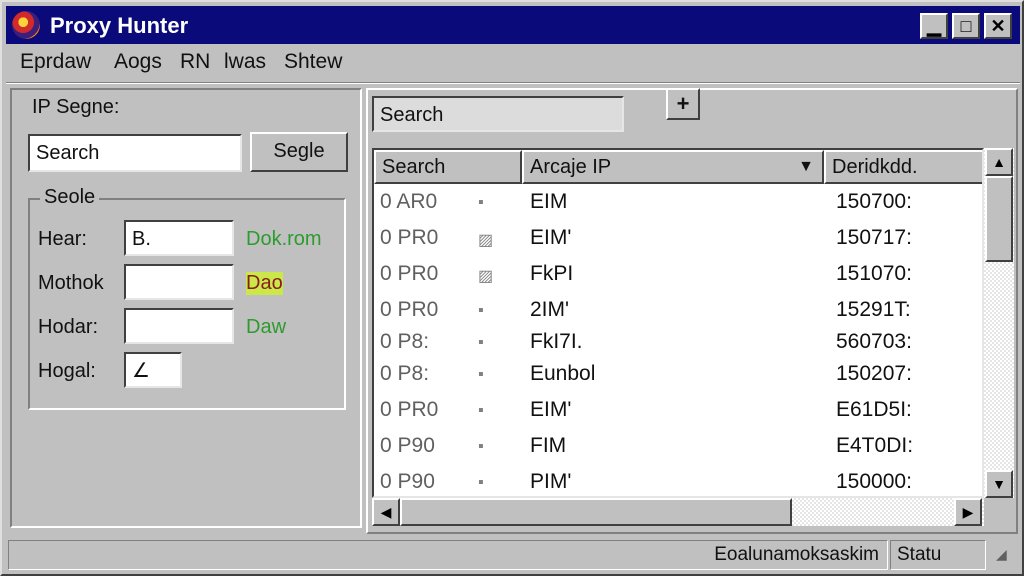  What do you see at coordinates (678, 344) in the screenshot?
I see `table-row: 0 P8: ▪ FkI7I. 560703:` at bounding box center [678, 344].